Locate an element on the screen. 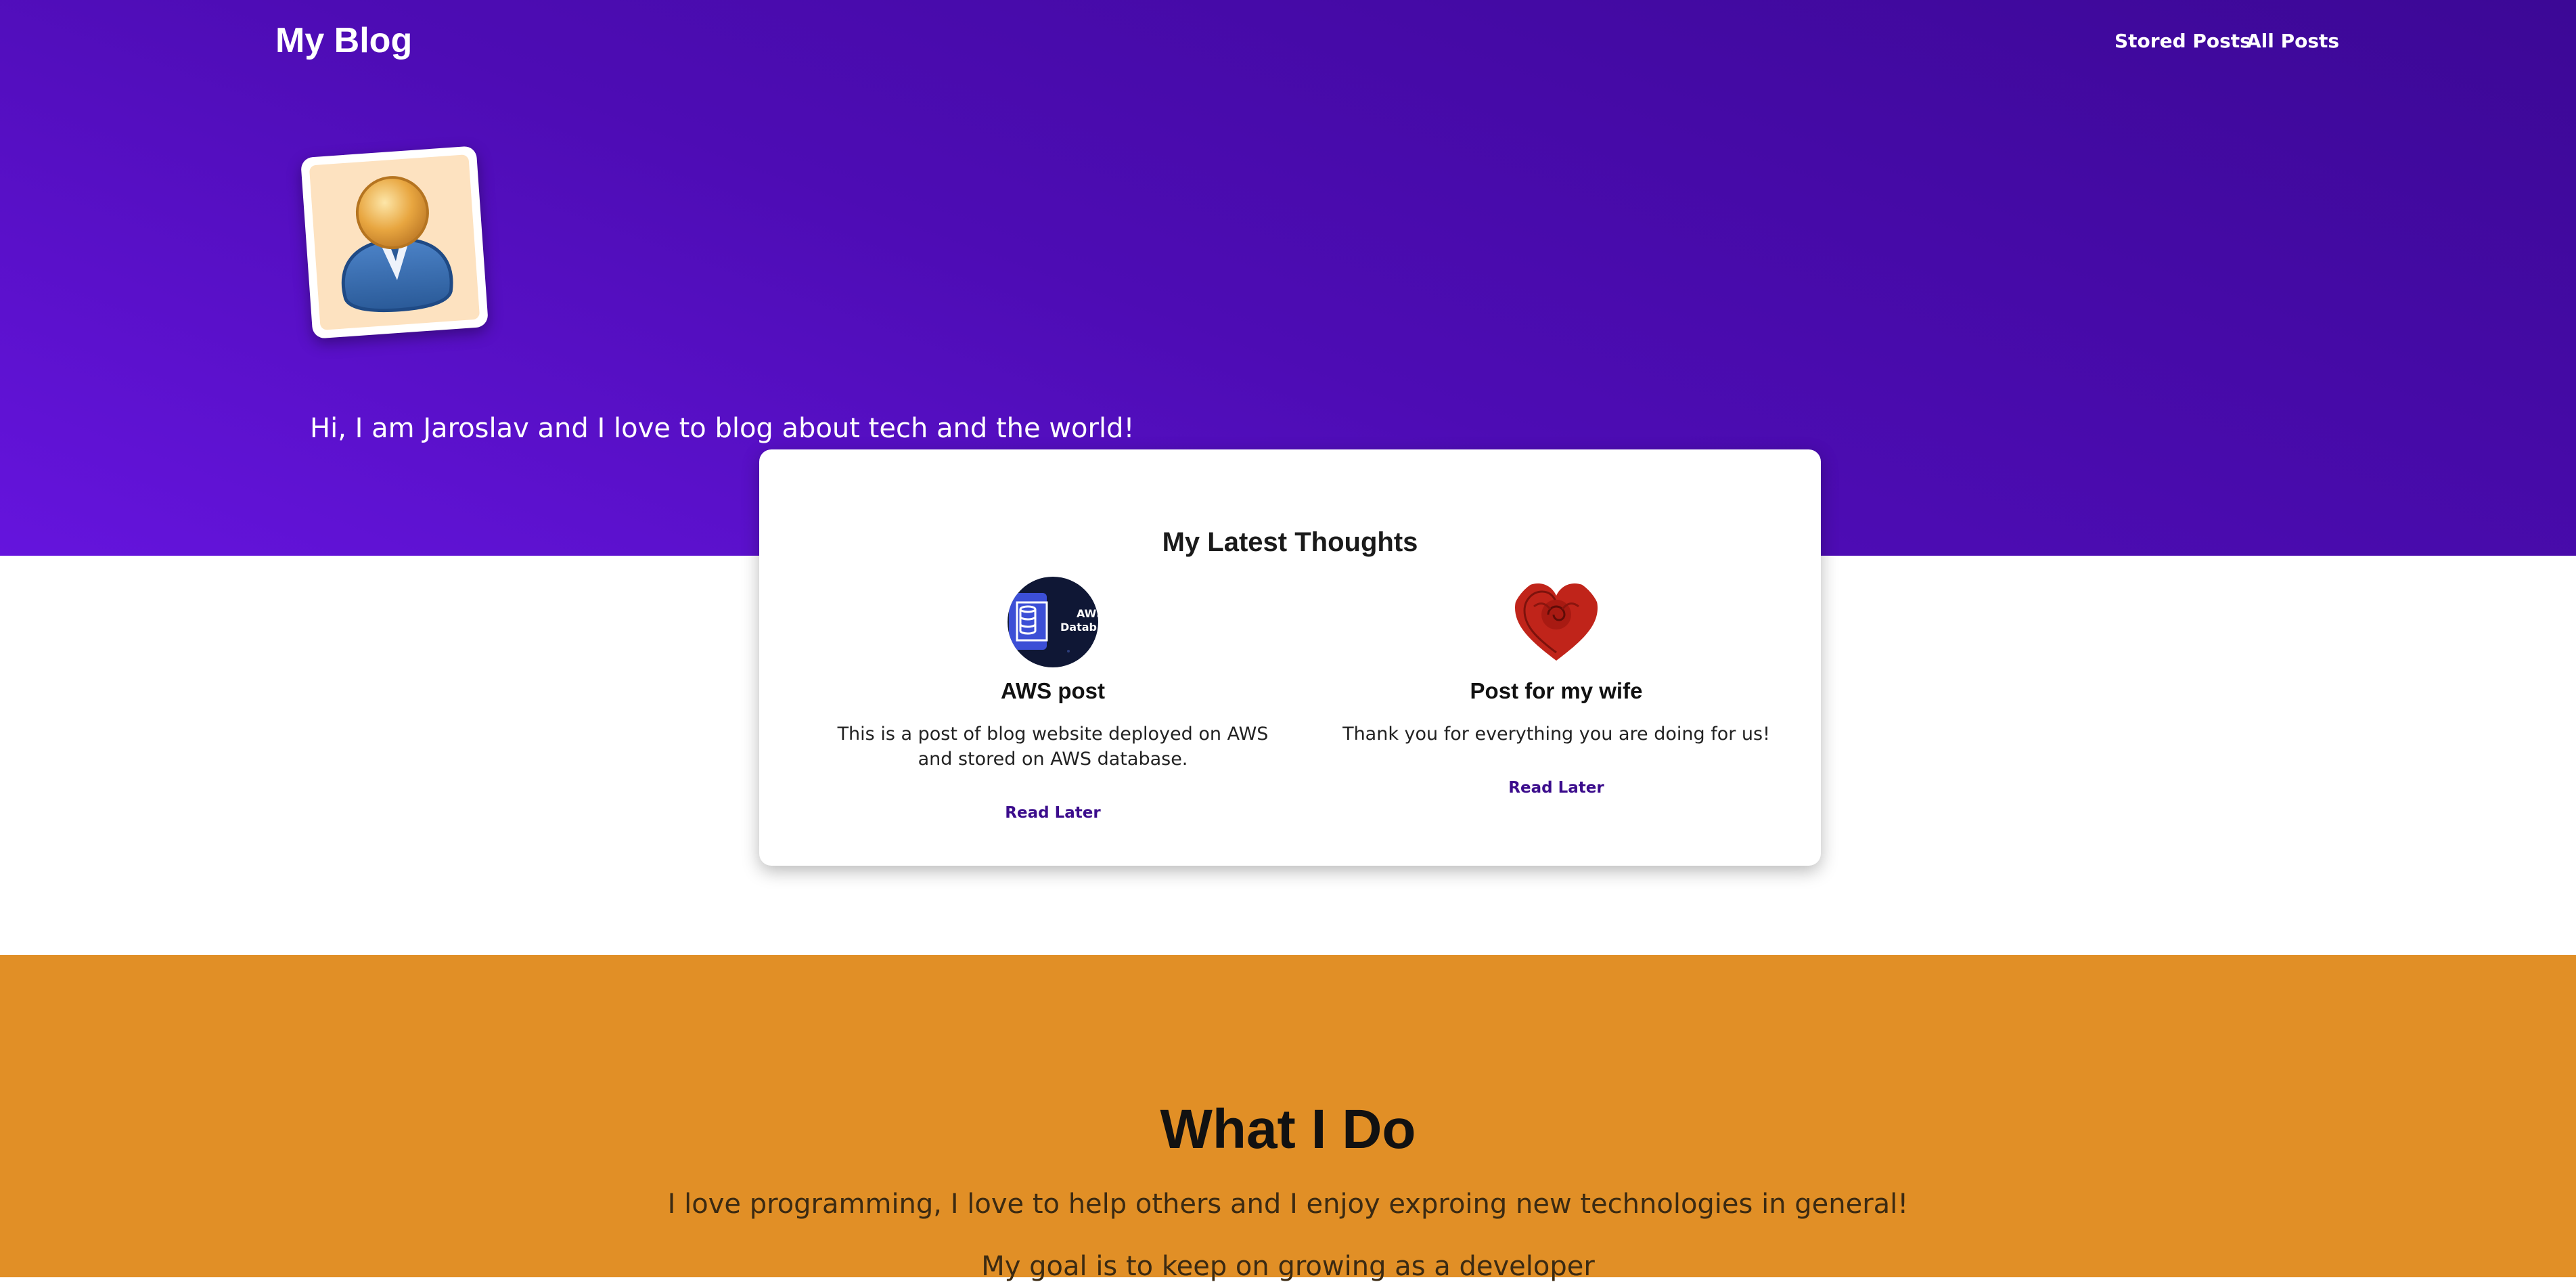  brand-logo: My Blog is located at coordinates (343, 41).